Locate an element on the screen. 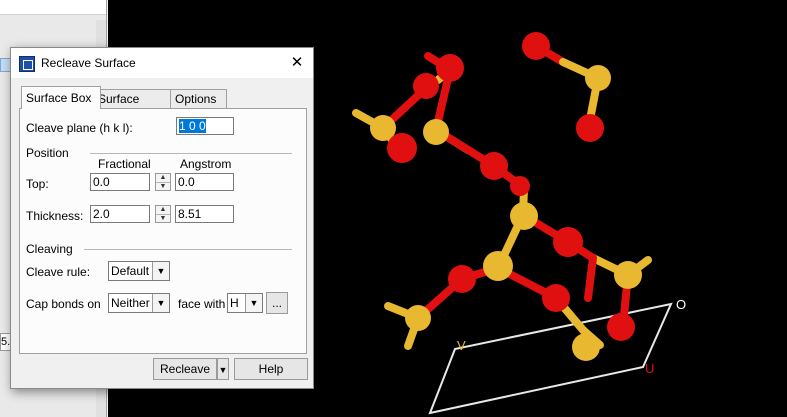 The width and height of the screenshot is (787, 417). top-label: Top: is located at coordinates (37, 184).